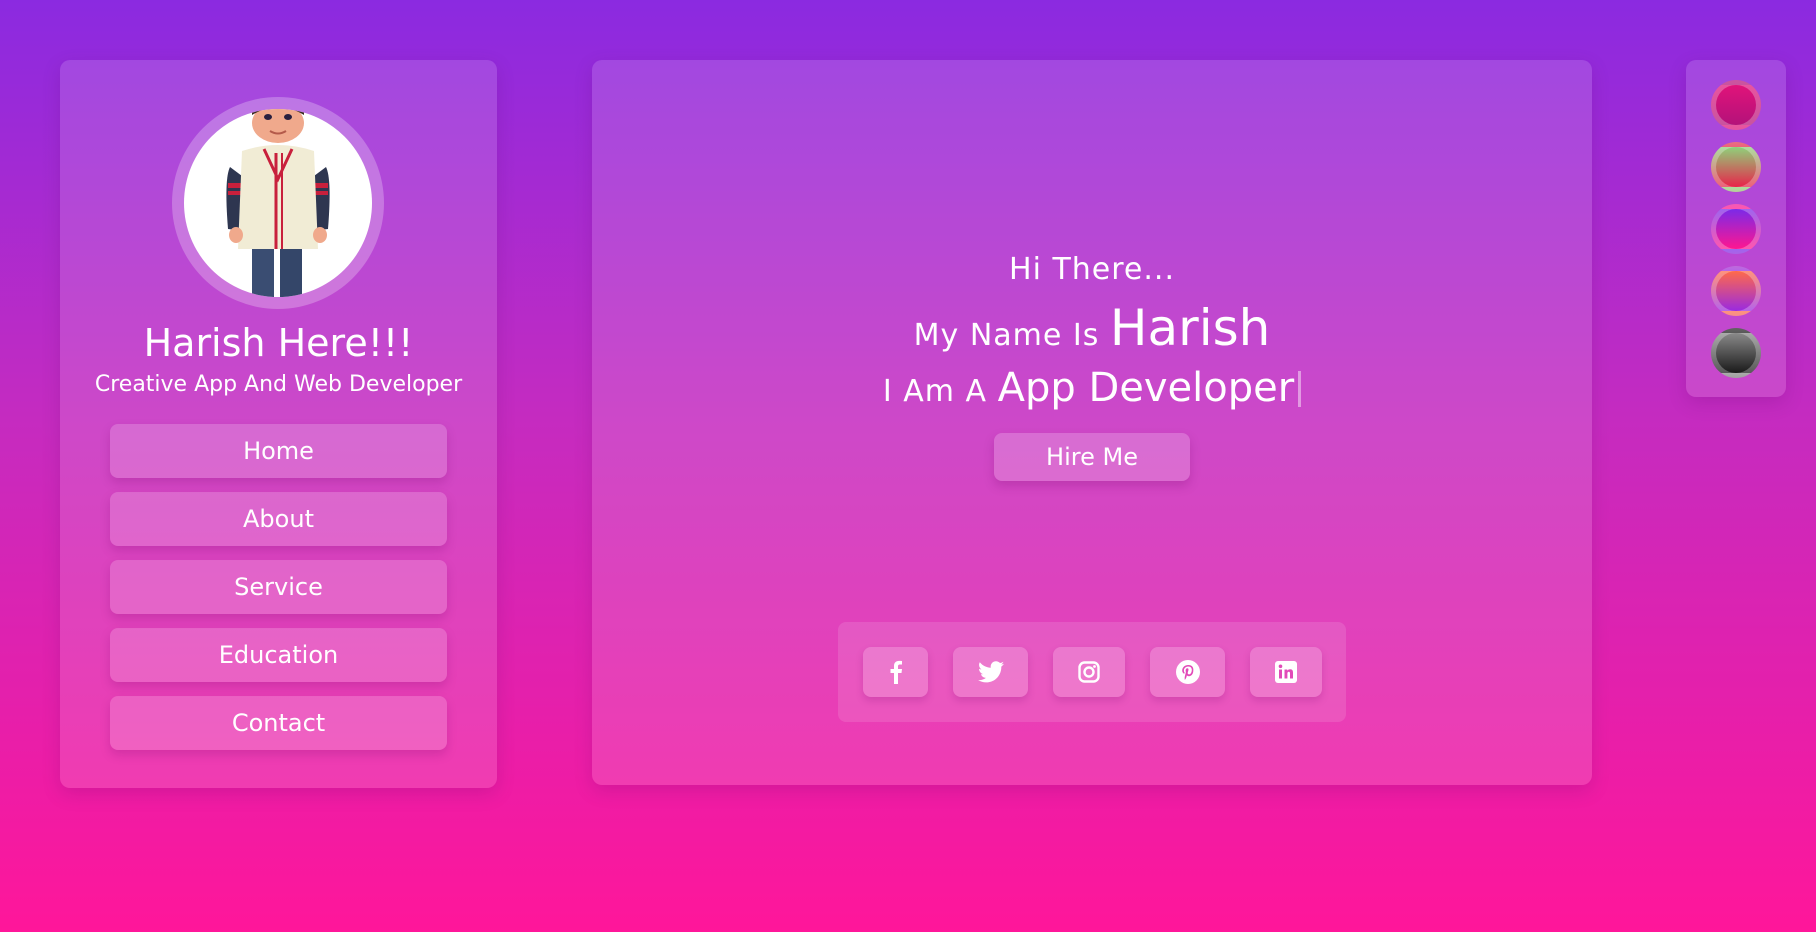  I want to click on hero-name-line: My Name Is Harish, so click(1092, 332).